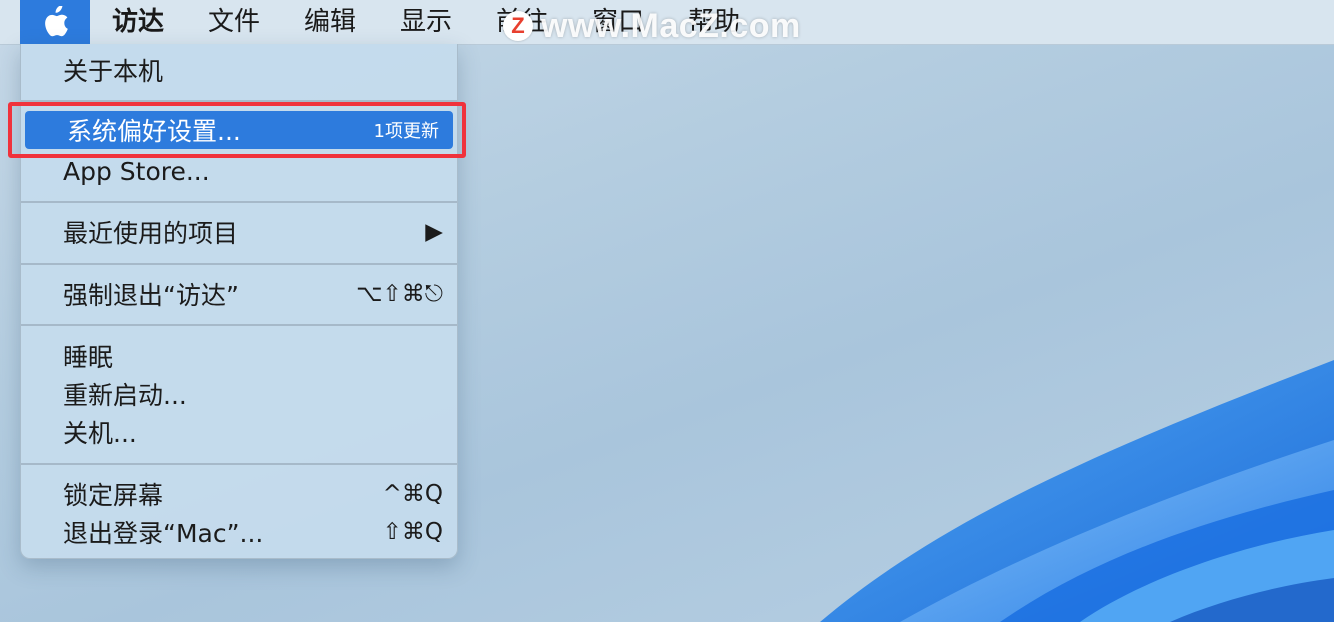  I want to click on menubar-item-help: 帮助, so click(714, 22).